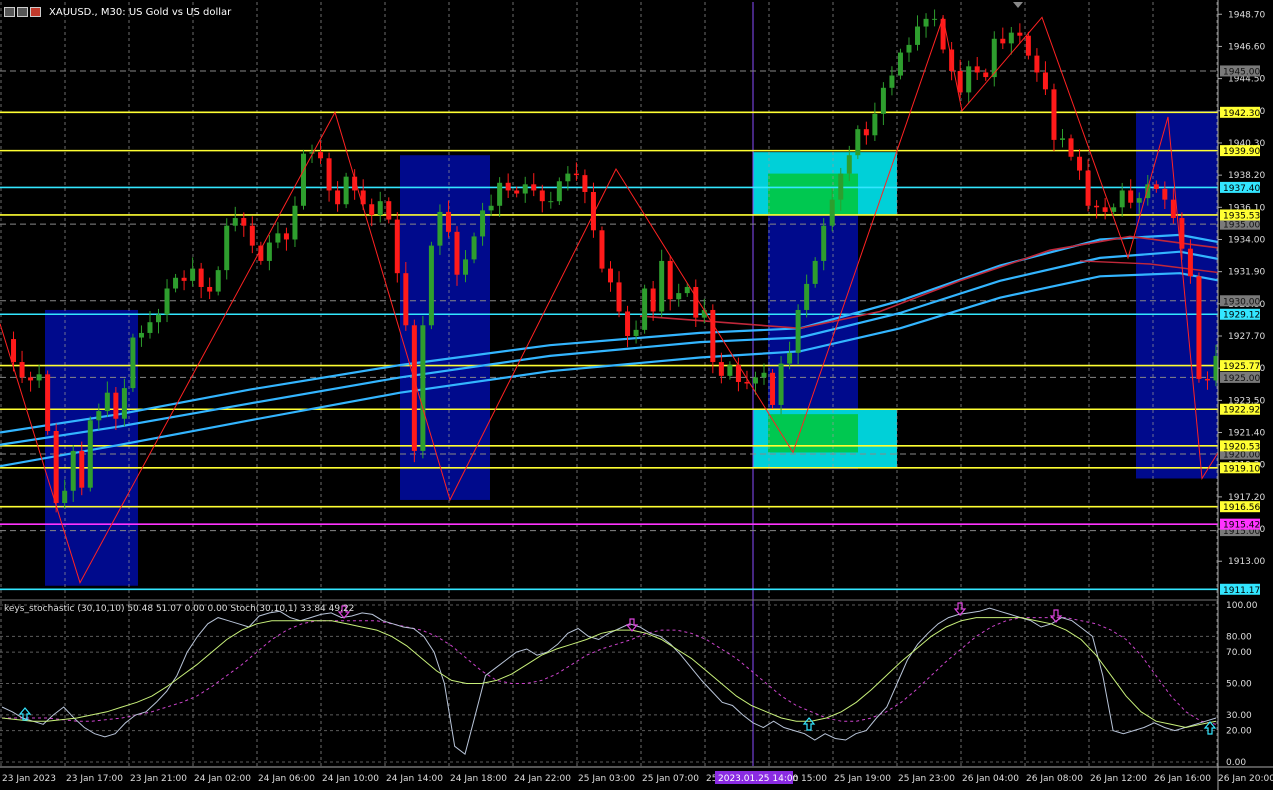  I want to click on price-tick-label: 1938.20, so click(1246, 176).